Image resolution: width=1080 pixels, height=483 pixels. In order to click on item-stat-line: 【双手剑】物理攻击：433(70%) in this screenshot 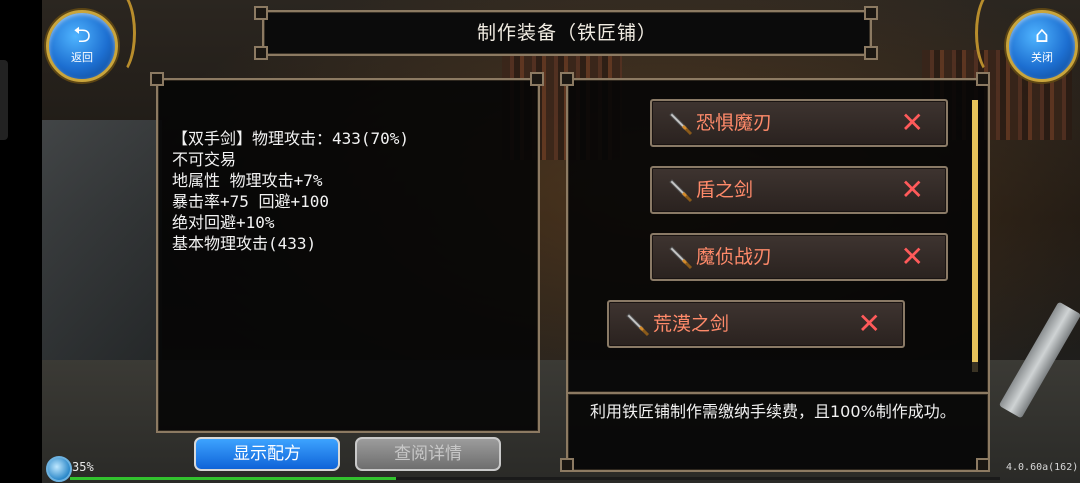, I will do `click(291, 138)`.